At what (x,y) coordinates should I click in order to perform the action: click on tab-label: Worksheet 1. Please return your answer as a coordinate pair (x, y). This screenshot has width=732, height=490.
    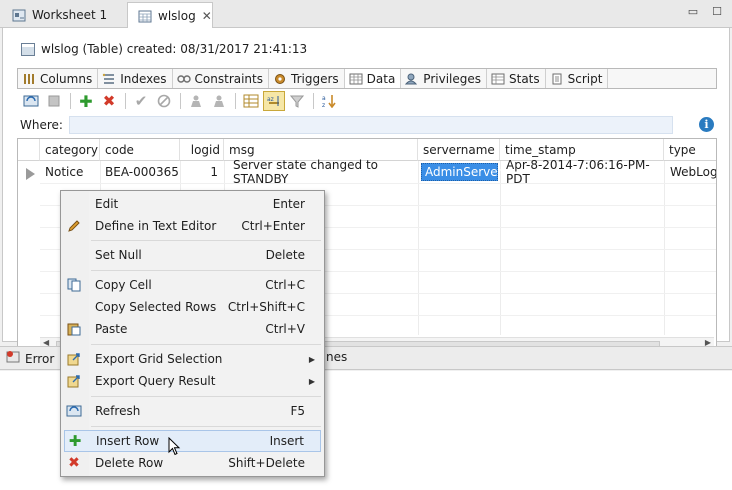
    Looking at the image, I should click on (70, 15).